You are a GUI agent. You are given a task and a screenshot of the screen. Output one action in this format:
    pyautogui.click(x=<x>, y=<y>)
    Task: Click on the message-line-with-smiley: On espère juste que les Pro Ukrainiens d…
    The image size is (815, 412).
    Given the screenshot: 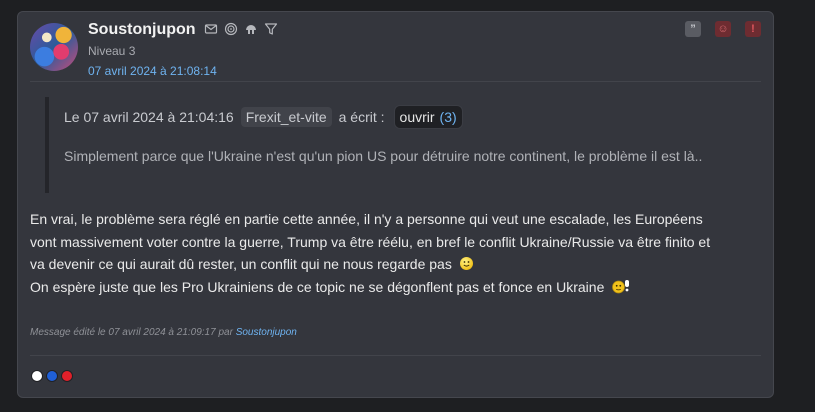 What is the action you would take?
    pyautogui.click(x=397, y=288)
    